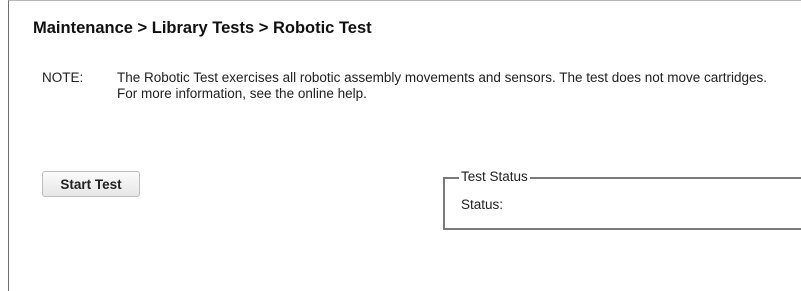 Image resolution: width=801 pixels, height=291 pixels. What do you see at coordinates (494, 177) in the screenshot?
I see `test-status-legend: Test Status` at bounding box center [494, 177].